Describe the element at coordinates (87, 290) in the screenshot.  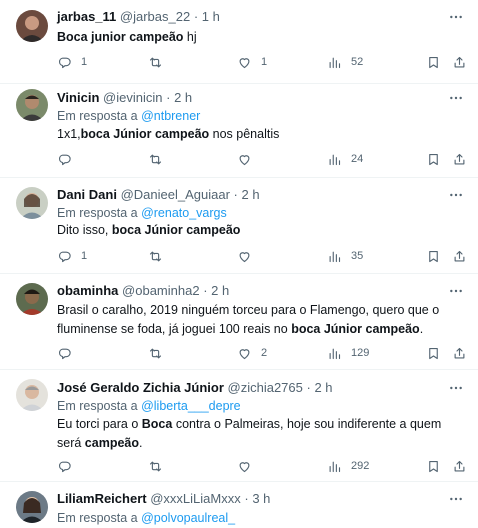
I see `display-name: obaminha` at that location.